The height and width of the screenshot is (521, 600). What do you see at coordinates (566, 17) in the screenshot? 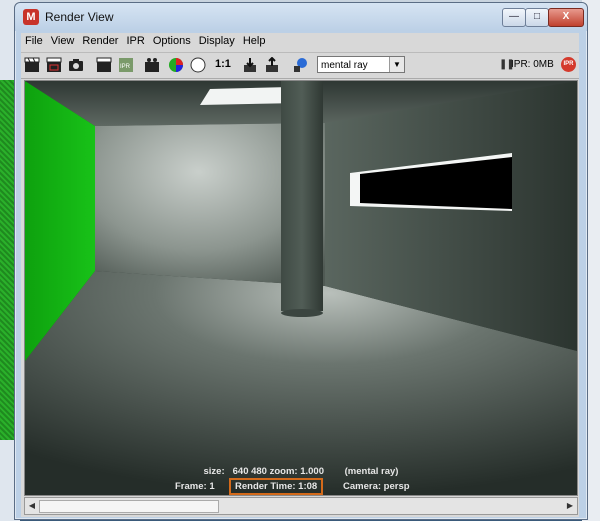
I see `close-button: X` at bounding box center [566, 17].